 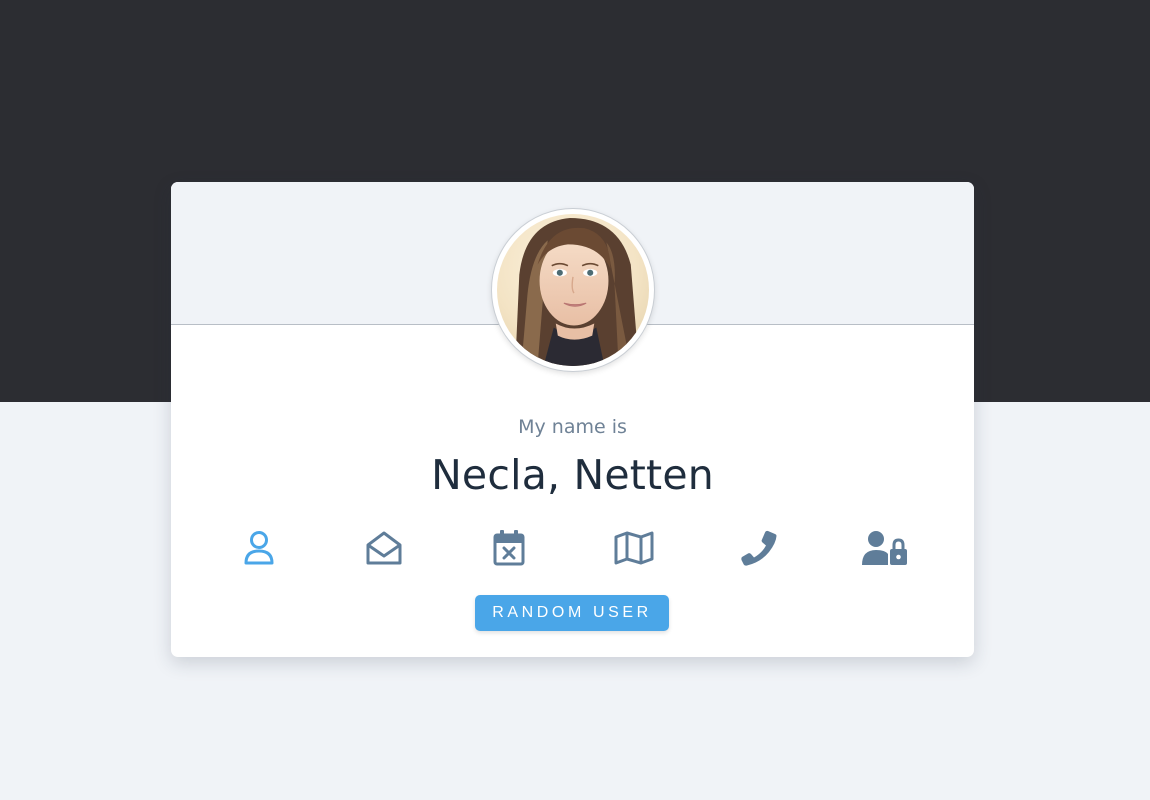 What do you see at coordinates (572, 475) in the screenshot?
I see `user-name: Necla, Netten` at bounding box center [572, 475].